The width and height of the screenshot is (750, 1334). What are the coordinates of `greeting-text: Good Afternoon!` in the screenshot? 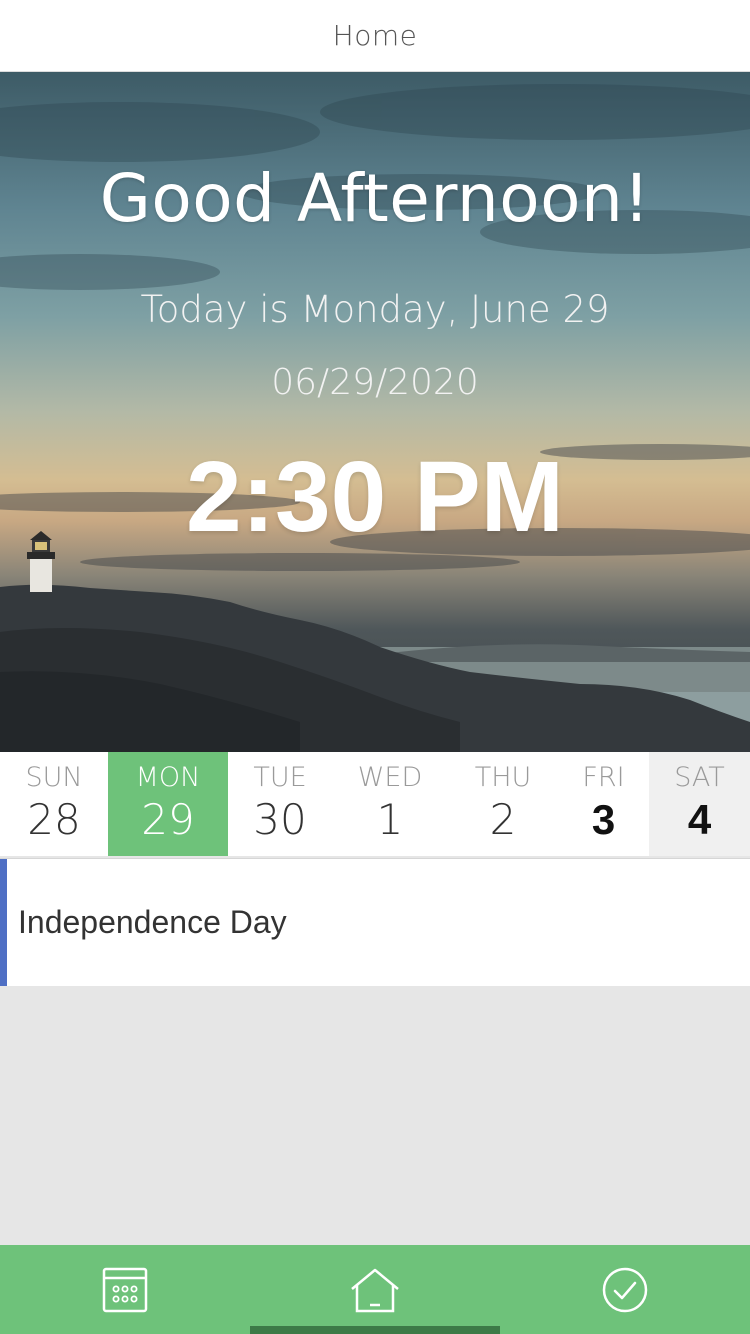 It's located at (375, 198).